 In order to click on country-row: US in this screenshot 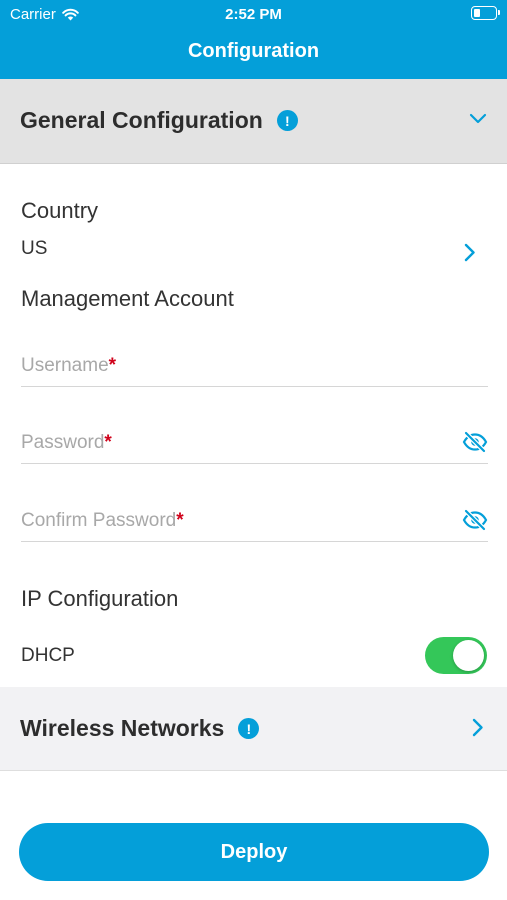, I will do `click(253, 251)`.